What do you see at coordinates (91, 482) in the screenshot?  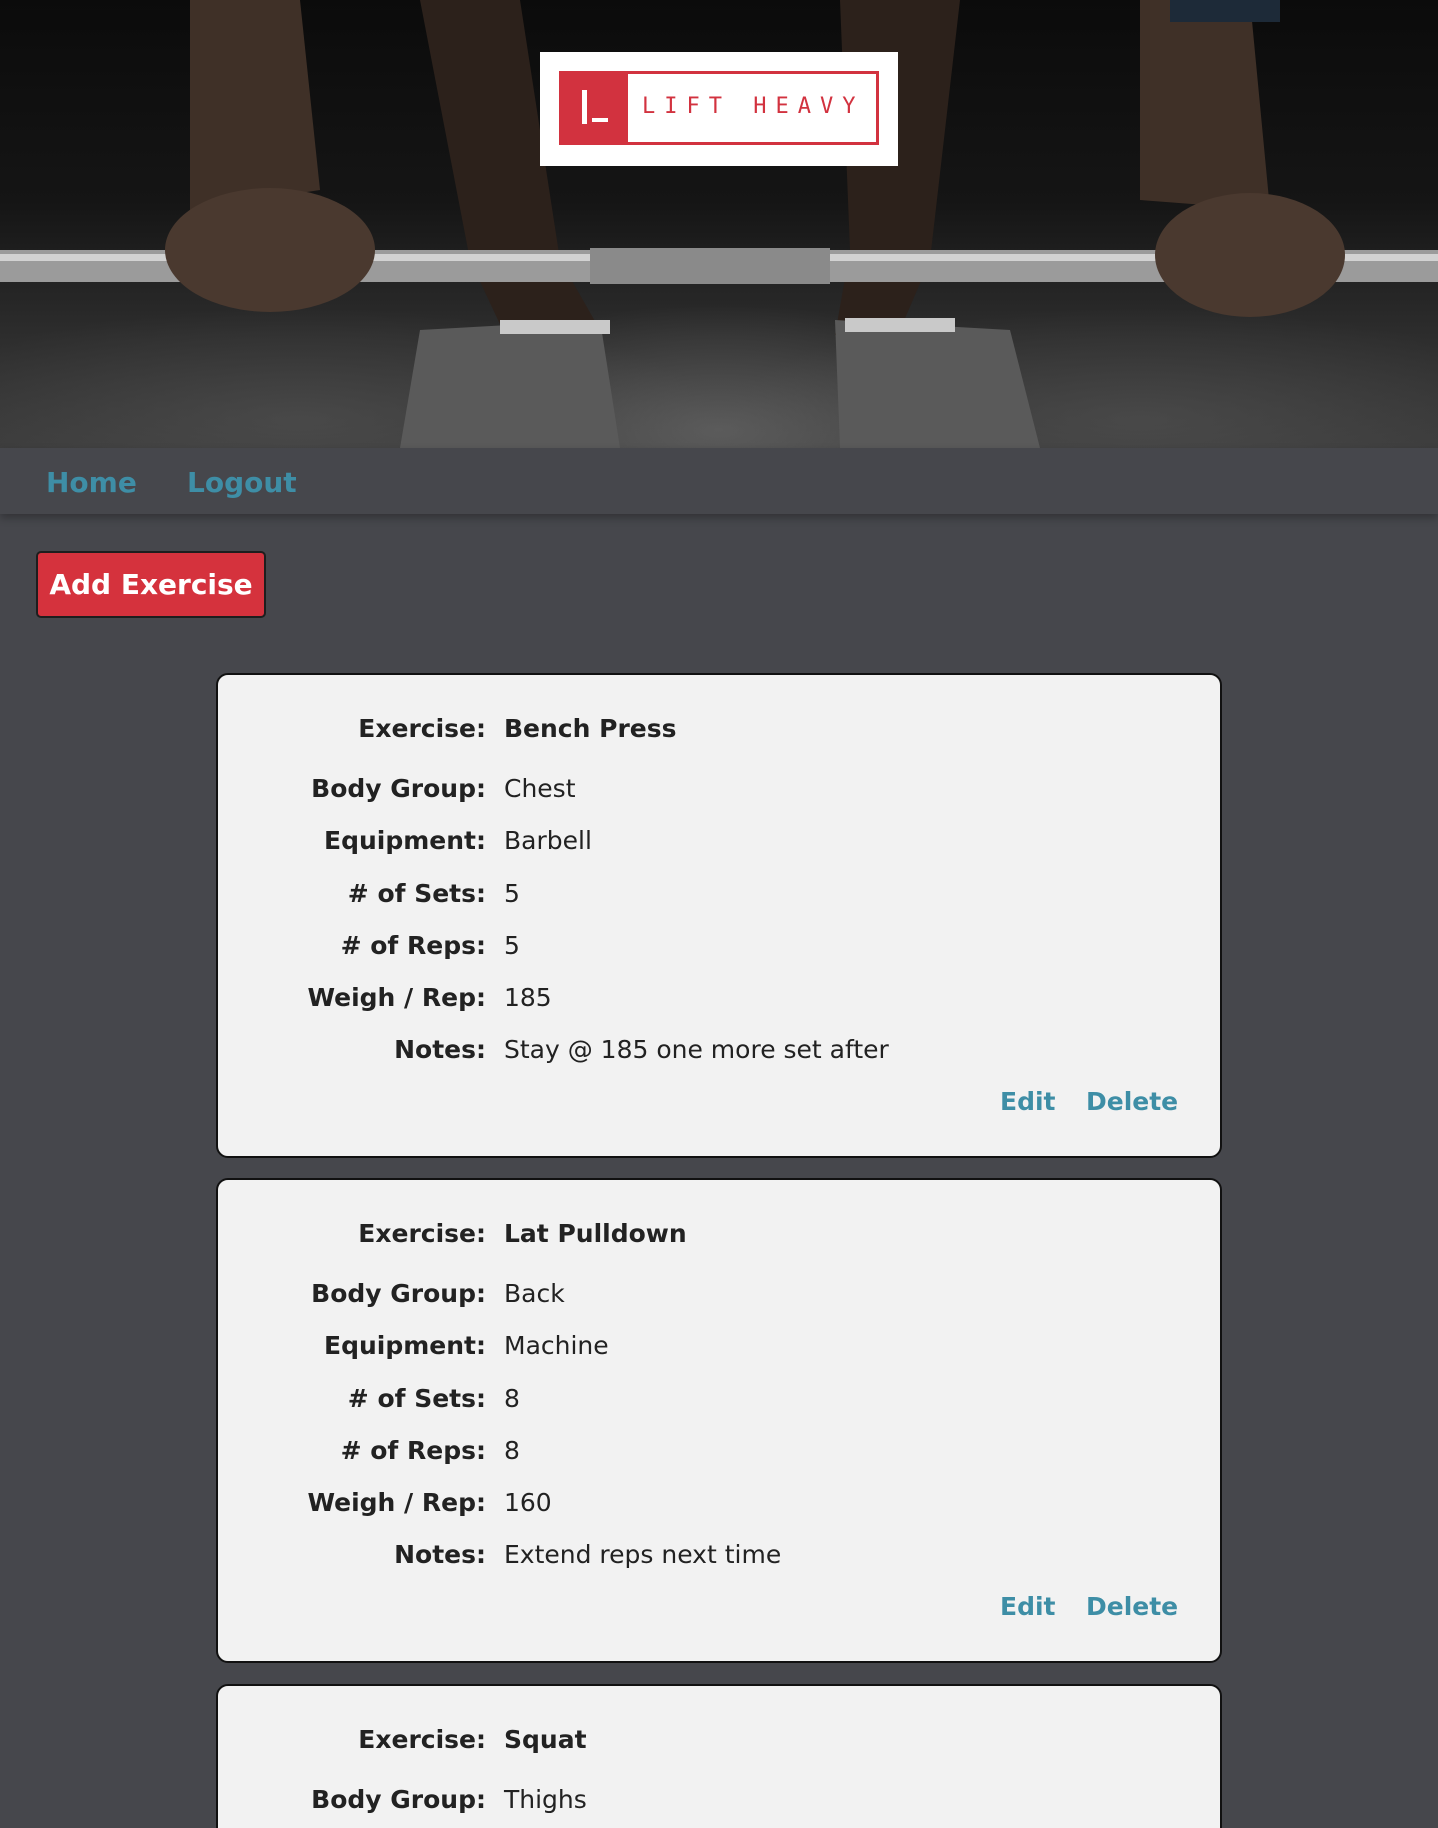 I see `nav-home-link: Home` at bounding box center [91, 482].